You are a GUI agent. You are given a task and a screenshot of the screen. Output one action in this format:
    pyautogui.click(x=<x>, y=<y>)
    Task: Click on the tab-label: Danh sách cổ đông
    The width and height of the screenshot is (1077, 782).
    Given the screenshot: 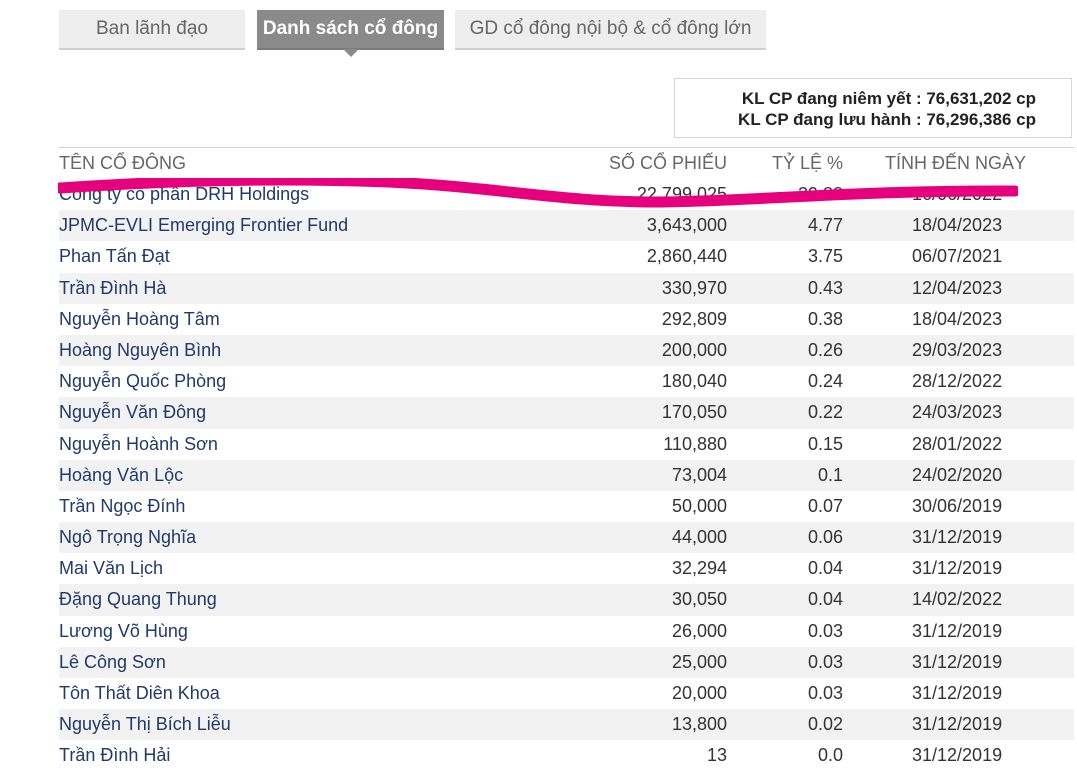 What is the action you would take?
    pyautogui.click(x=350, y=28)
    